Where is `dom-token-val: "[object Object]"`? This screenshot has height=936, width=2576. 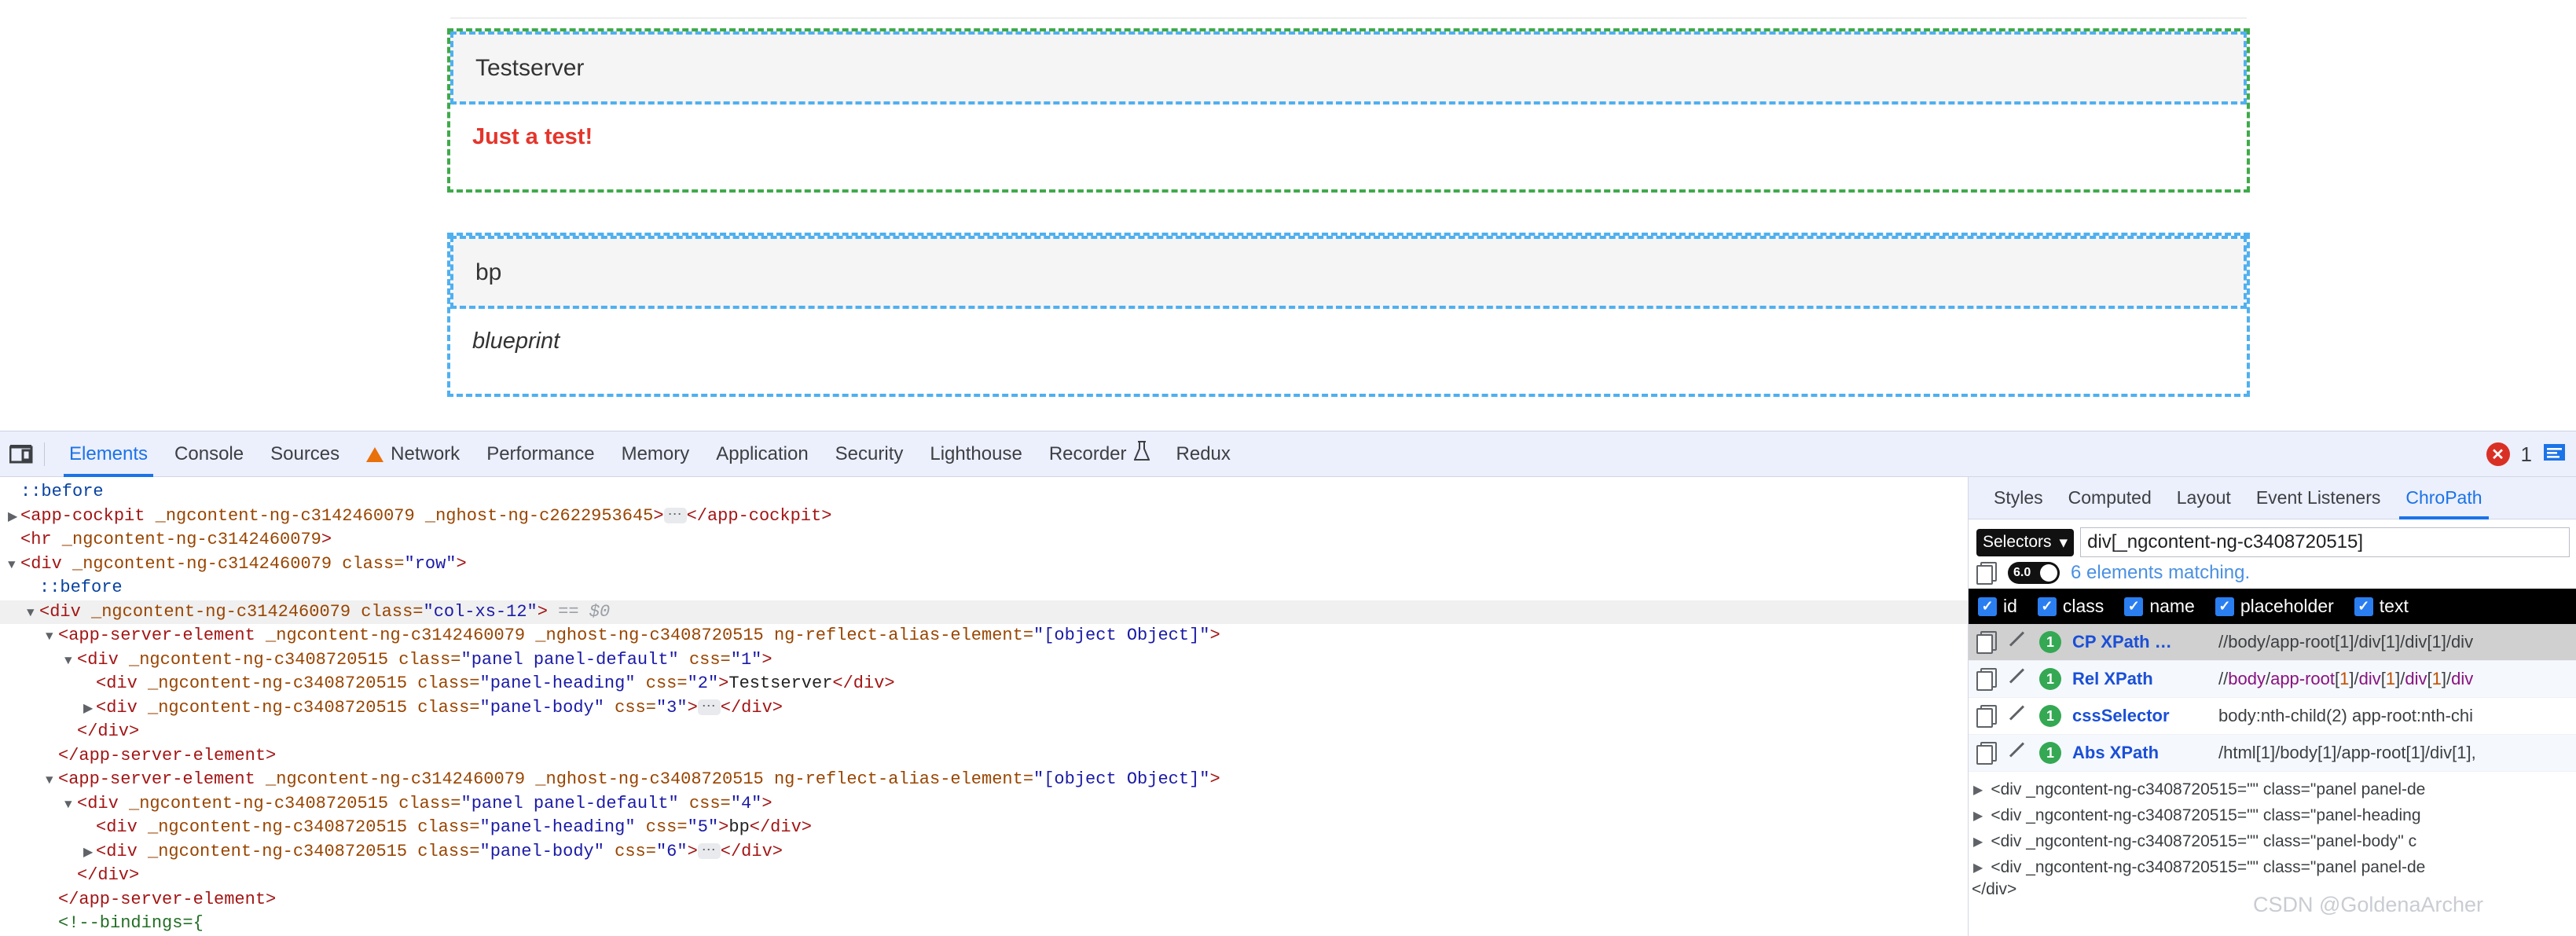
dom-token-val: "[object Object]" is located at coordinates (1121, 779).